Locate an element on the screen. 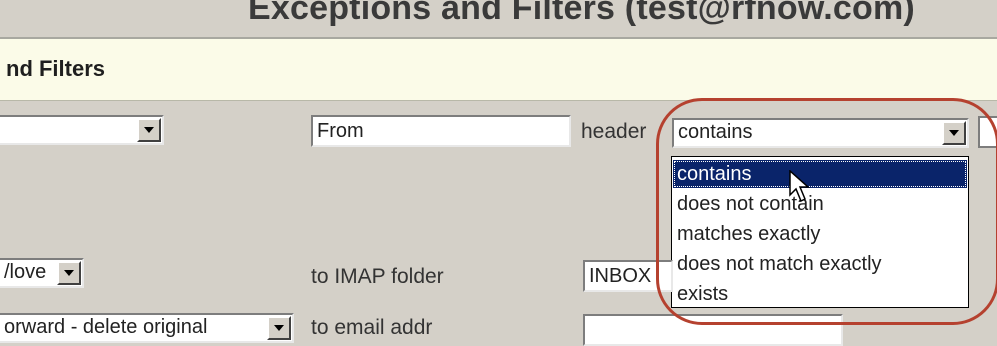 This screenshot has width=997, height=346. imap-folder-value: INBOX is located at coordinates (620, 276).